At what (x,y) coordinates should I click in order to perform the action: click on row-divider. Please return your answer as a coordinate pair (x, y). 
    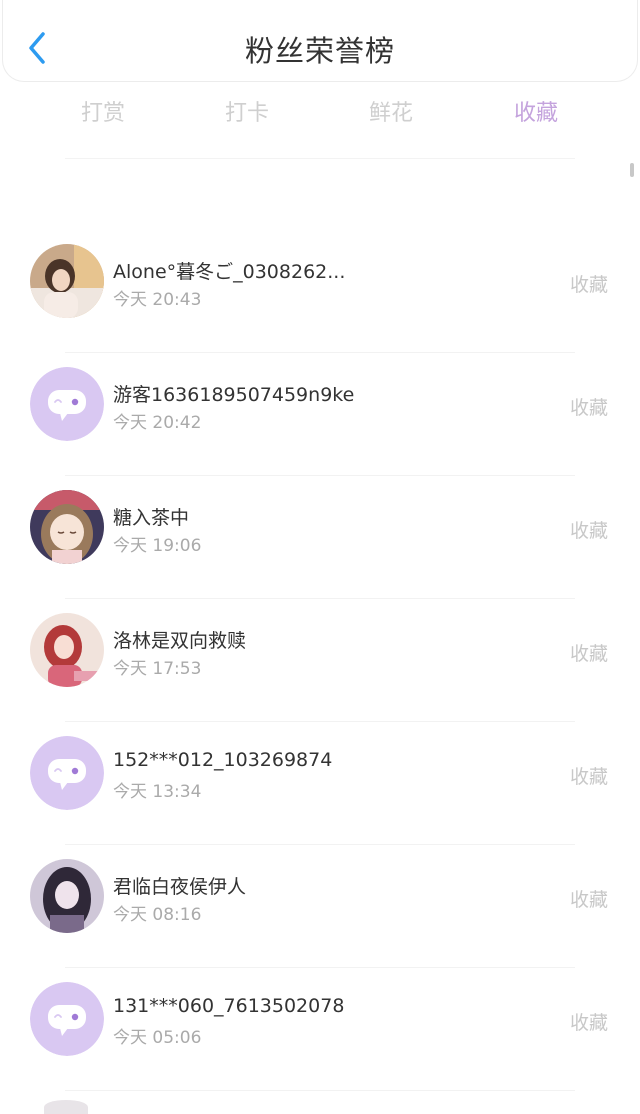
    Looking at the image, I should click on (320, 1090).